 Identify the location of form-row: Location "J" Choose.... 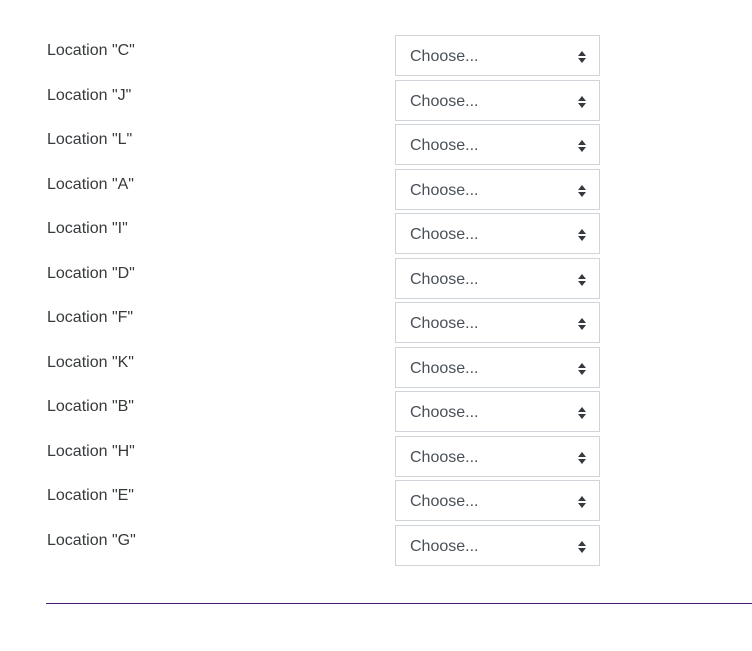
(376, 102).